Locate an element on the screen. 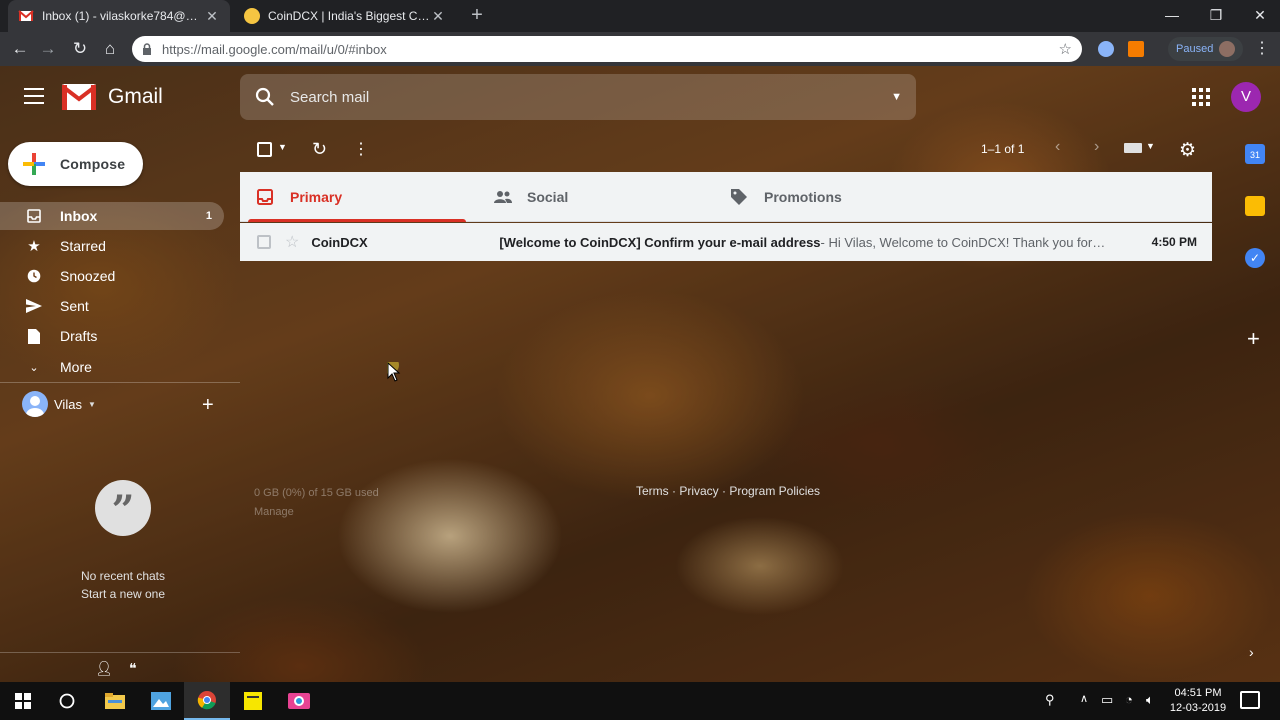 The width and height of the screenshot is (1280, 720). send-icon is located at coordinates (34, 306).